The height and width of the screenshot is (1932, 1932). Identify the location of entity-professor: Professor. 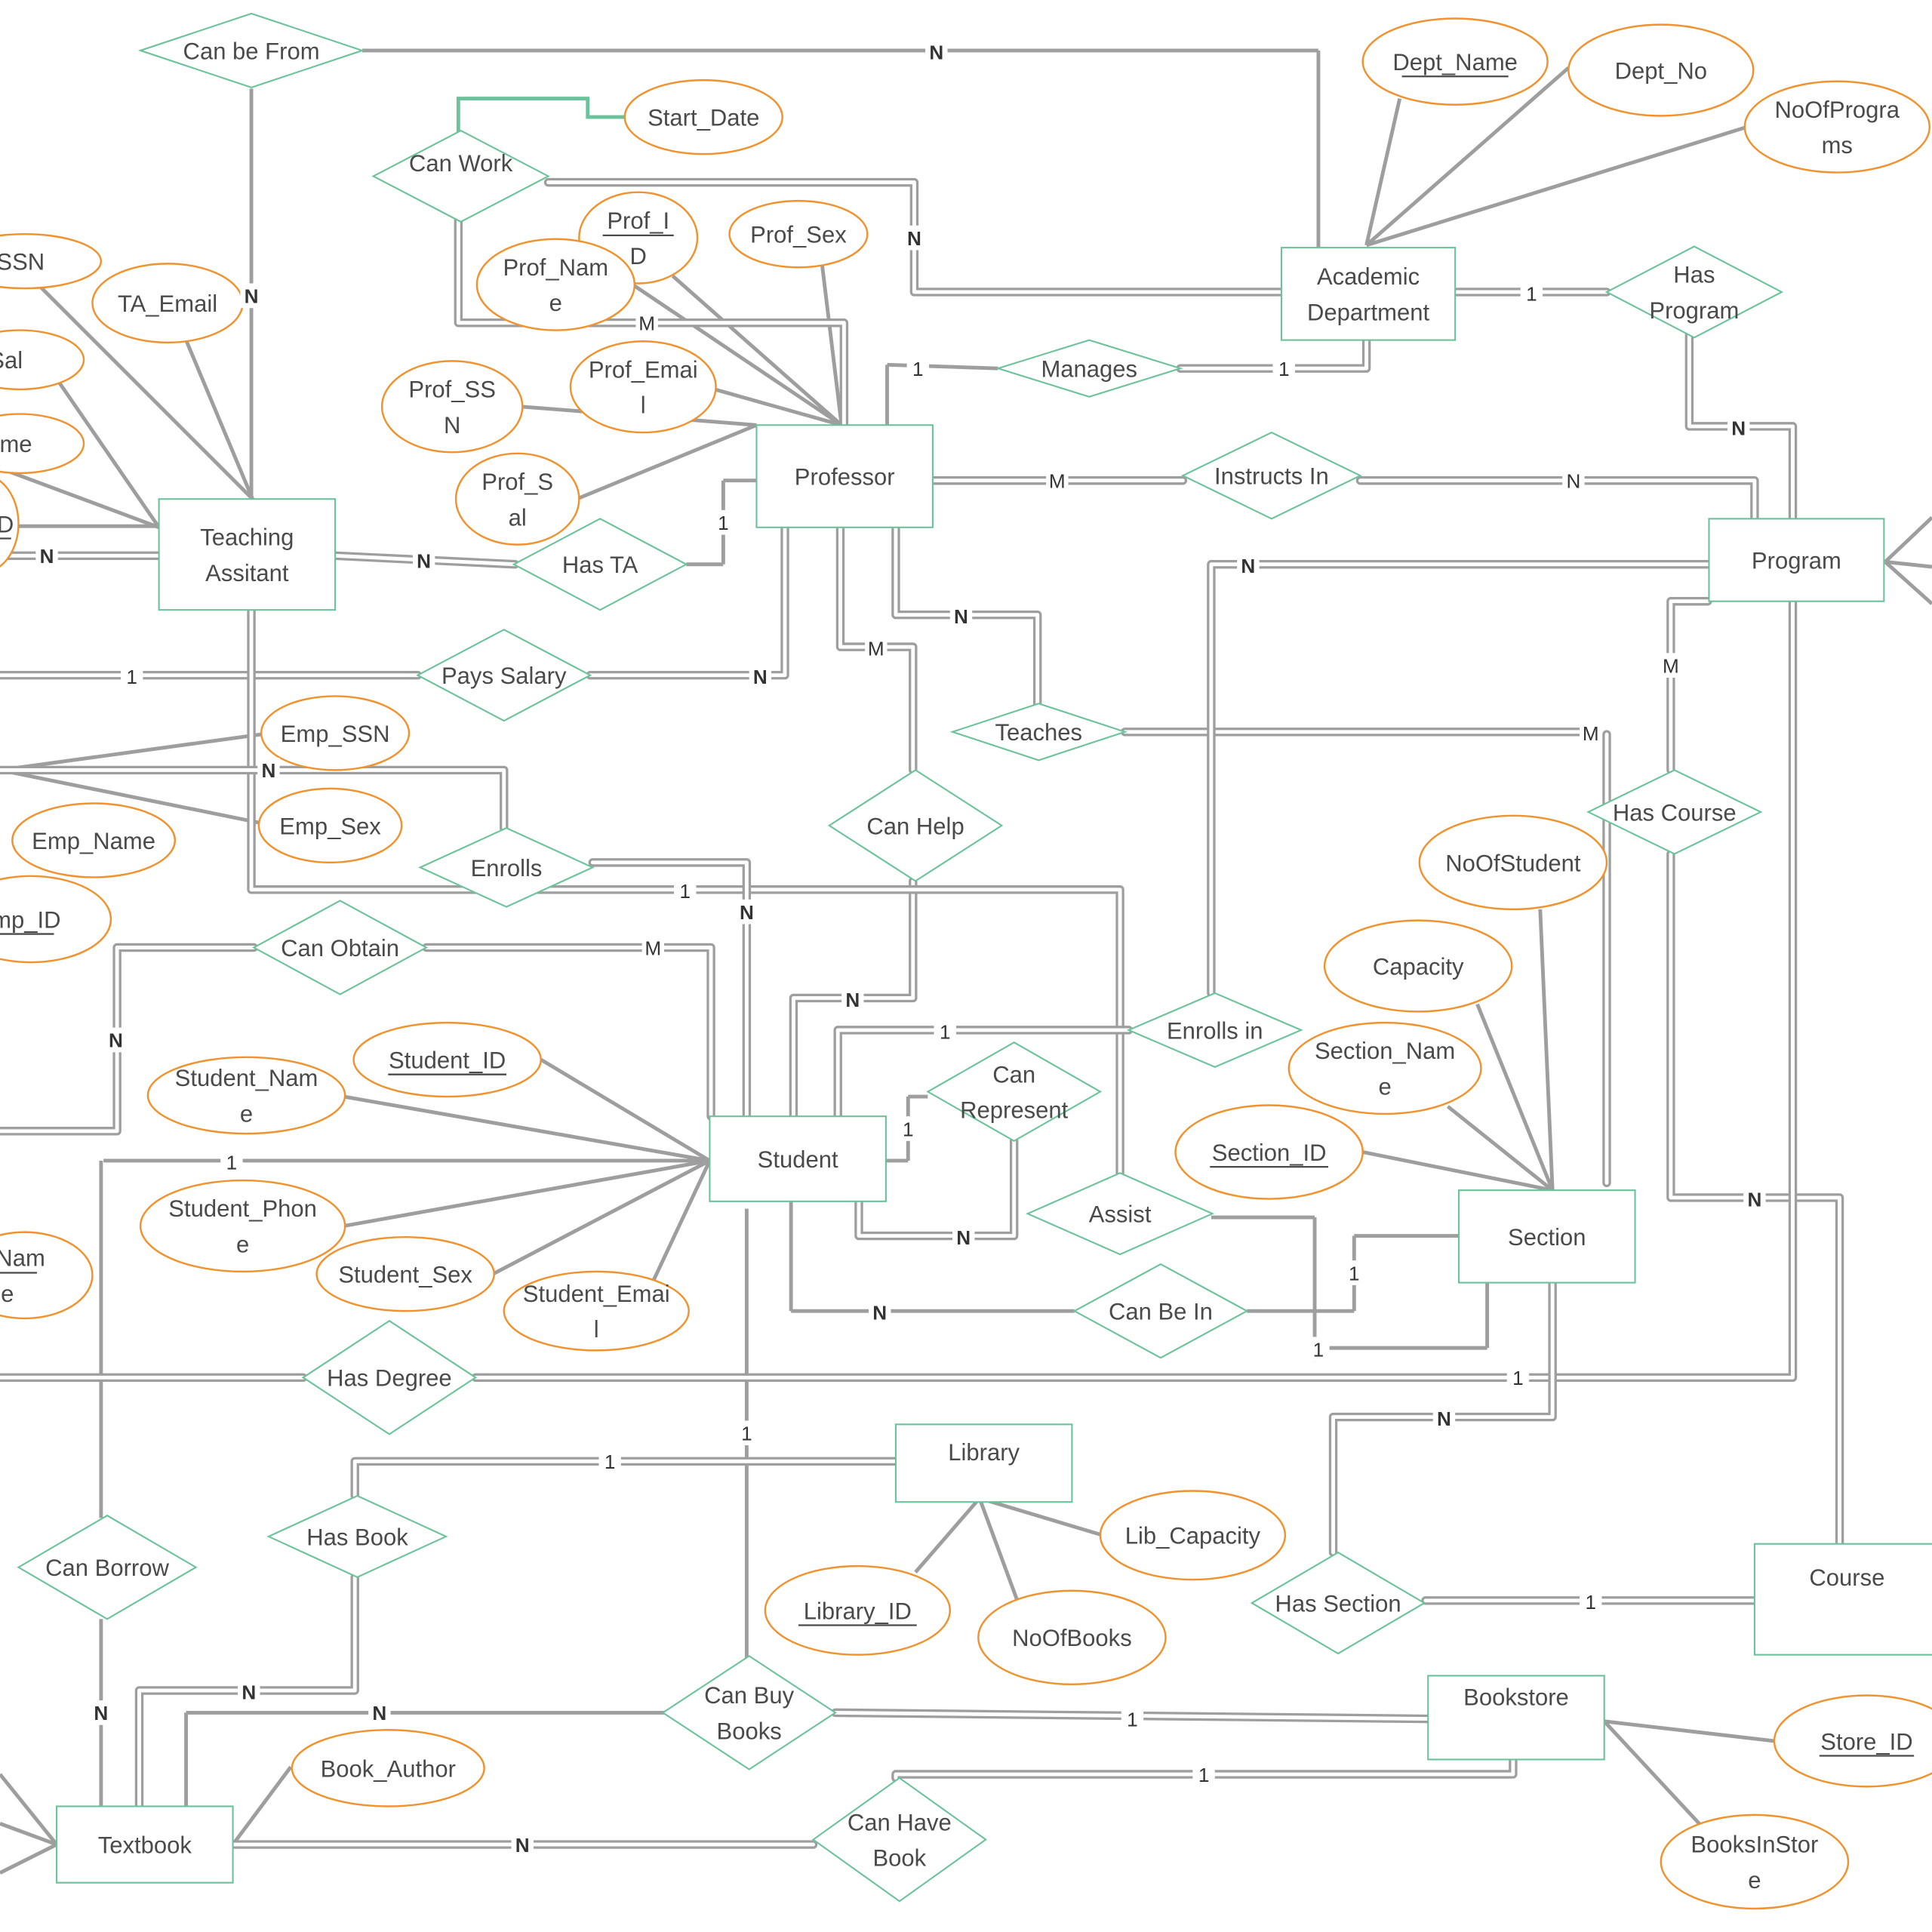
(844, 476).